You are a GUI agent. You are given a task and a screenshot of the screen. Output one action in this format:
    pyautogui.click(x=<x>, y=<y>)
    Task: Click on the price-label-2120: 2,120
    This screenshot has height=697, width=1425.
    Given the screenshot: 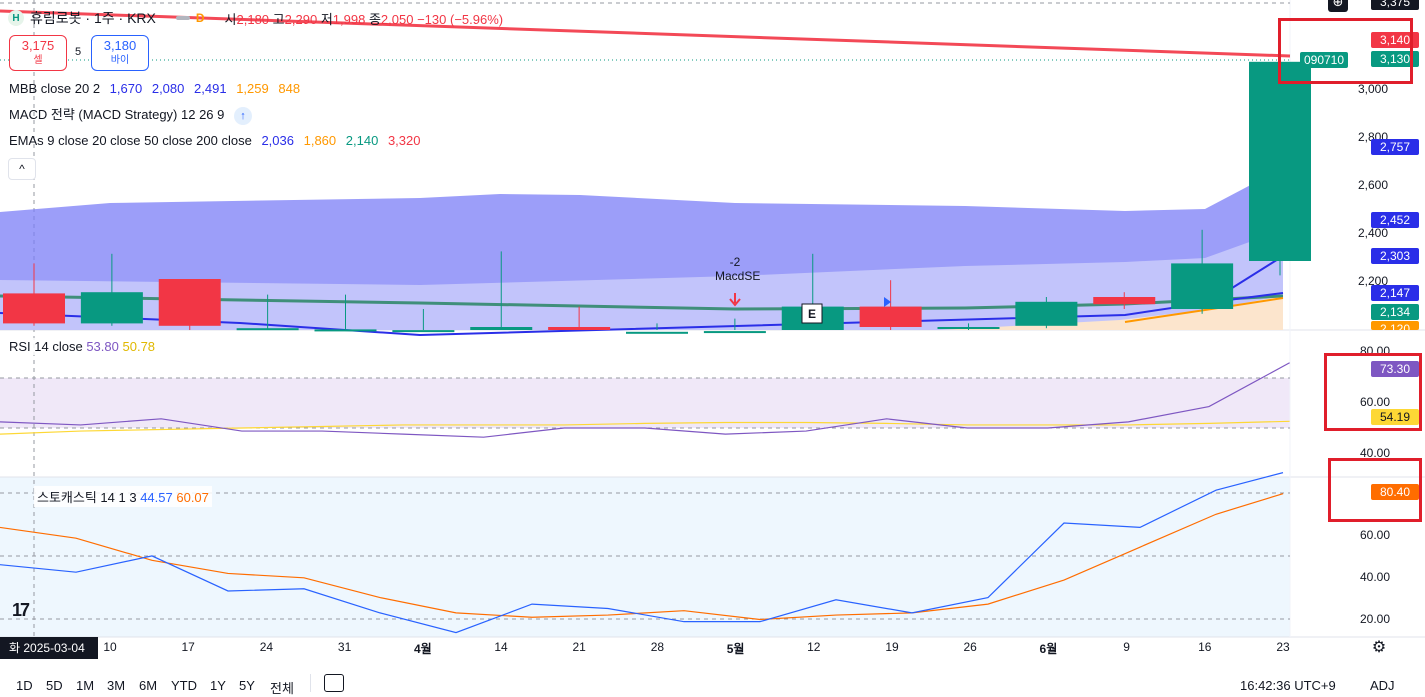 What is the action you would take?
    pyautogui.click(x=1395, y=325)
    